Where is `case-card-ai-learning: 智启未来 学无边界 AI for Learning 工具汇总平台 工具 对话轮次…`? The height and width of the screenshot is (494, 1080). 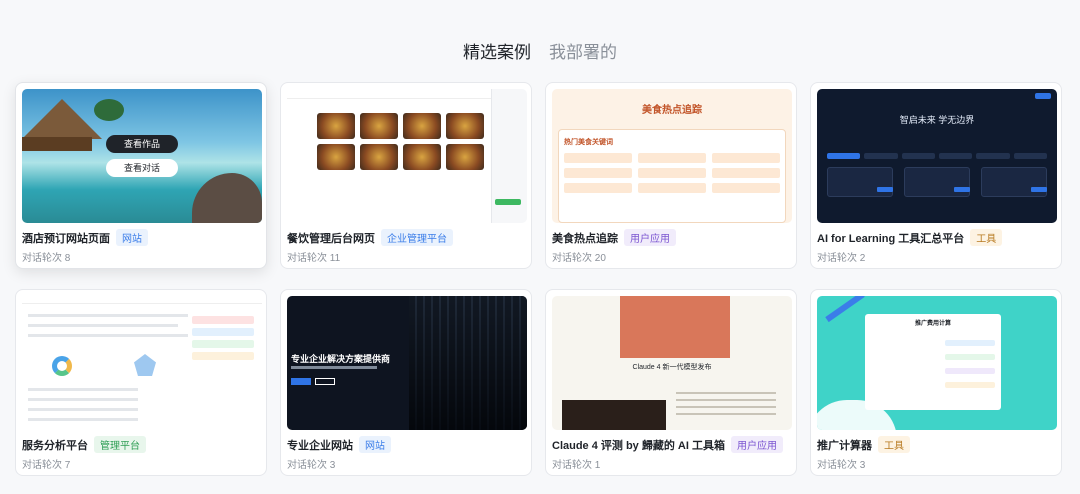 case-card-ai-learning: 智启未来 学无边界 AI for Learning 工具汇总平台 工具 对话轮次… is located at coordinates (936, 175).